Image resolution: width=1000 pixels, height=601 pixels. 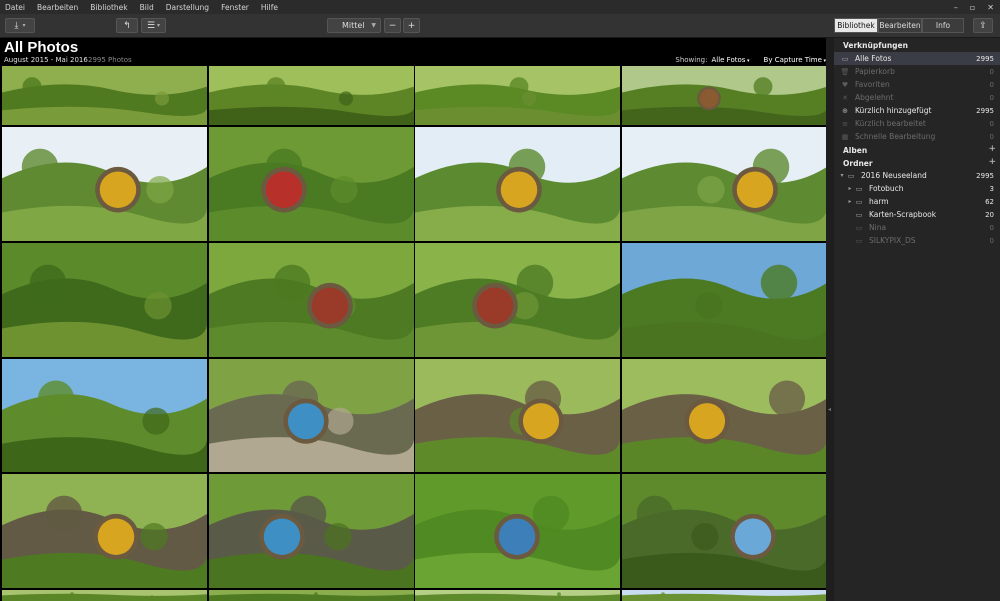 I want to click on heart-icon: ♥, so click(x=845, y=84).